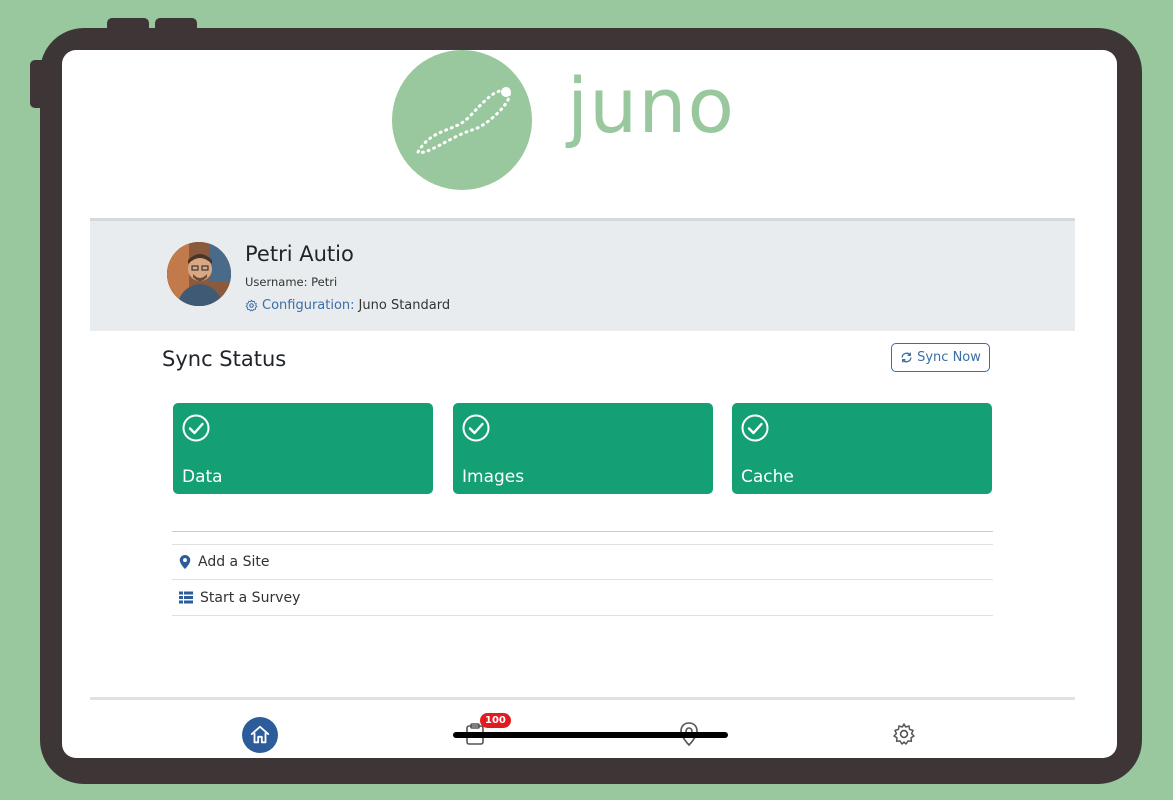 Image resolution: width=1173 pixels, height=800 pixels. Describe the element at coordinates (582, 531) in the screenshot. I see `divider` at that location.